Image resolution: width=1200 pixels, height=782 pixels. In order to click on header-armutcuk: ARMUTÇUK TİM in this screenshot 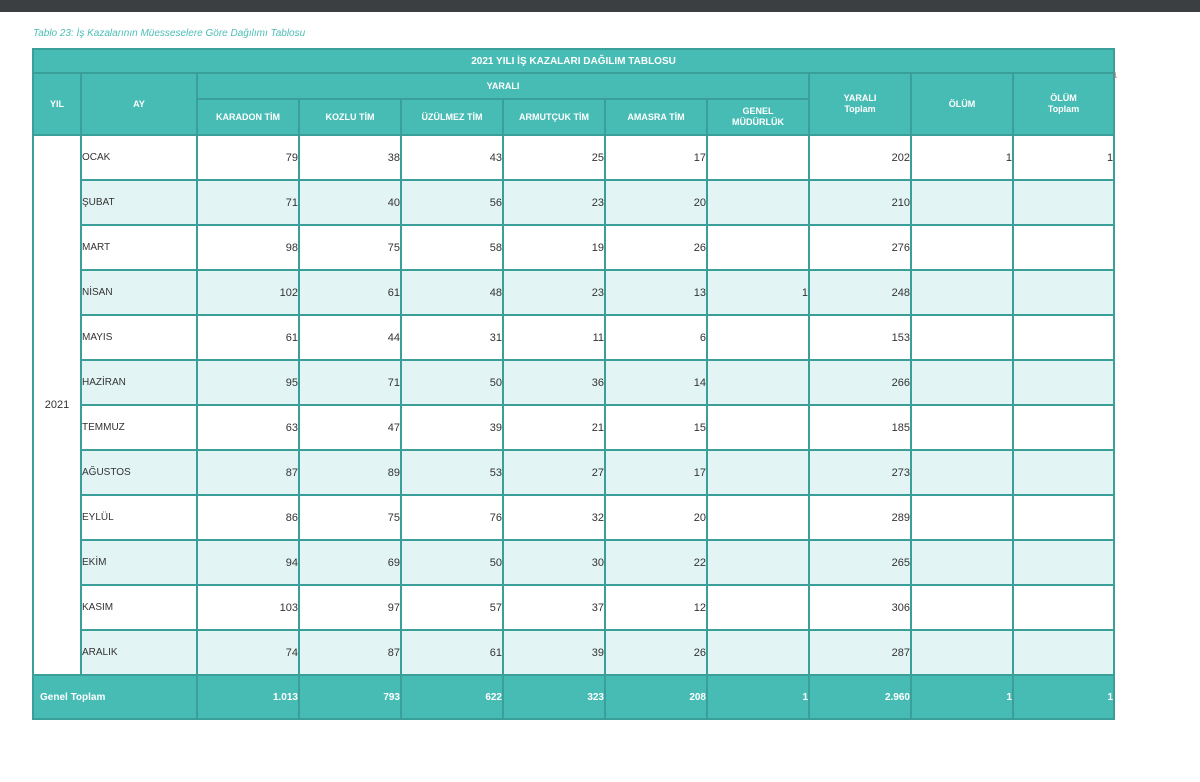, I will do `click(554, 117)`.